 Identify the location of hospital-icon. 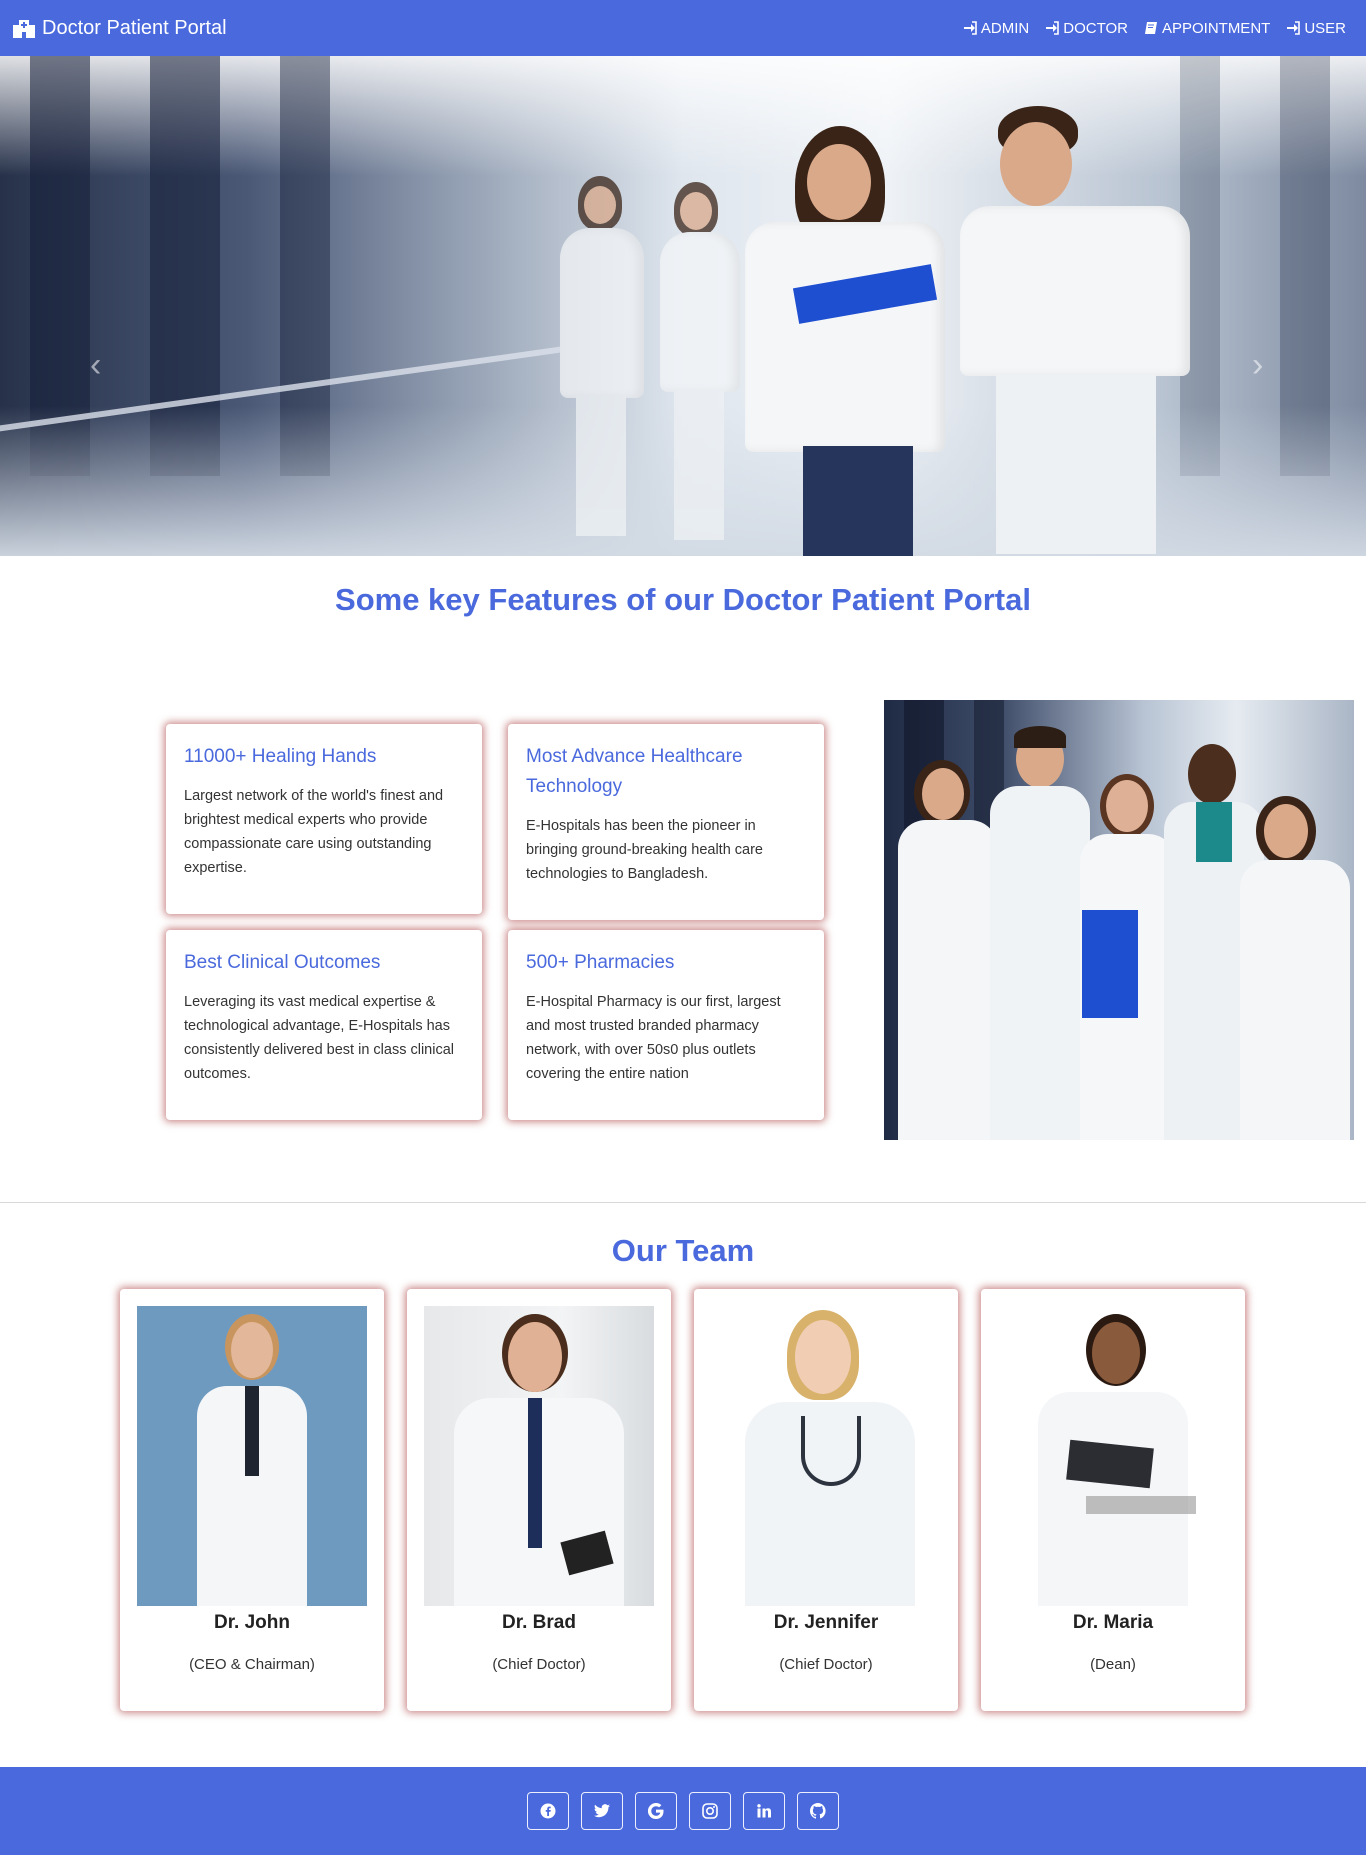
(24, 29).